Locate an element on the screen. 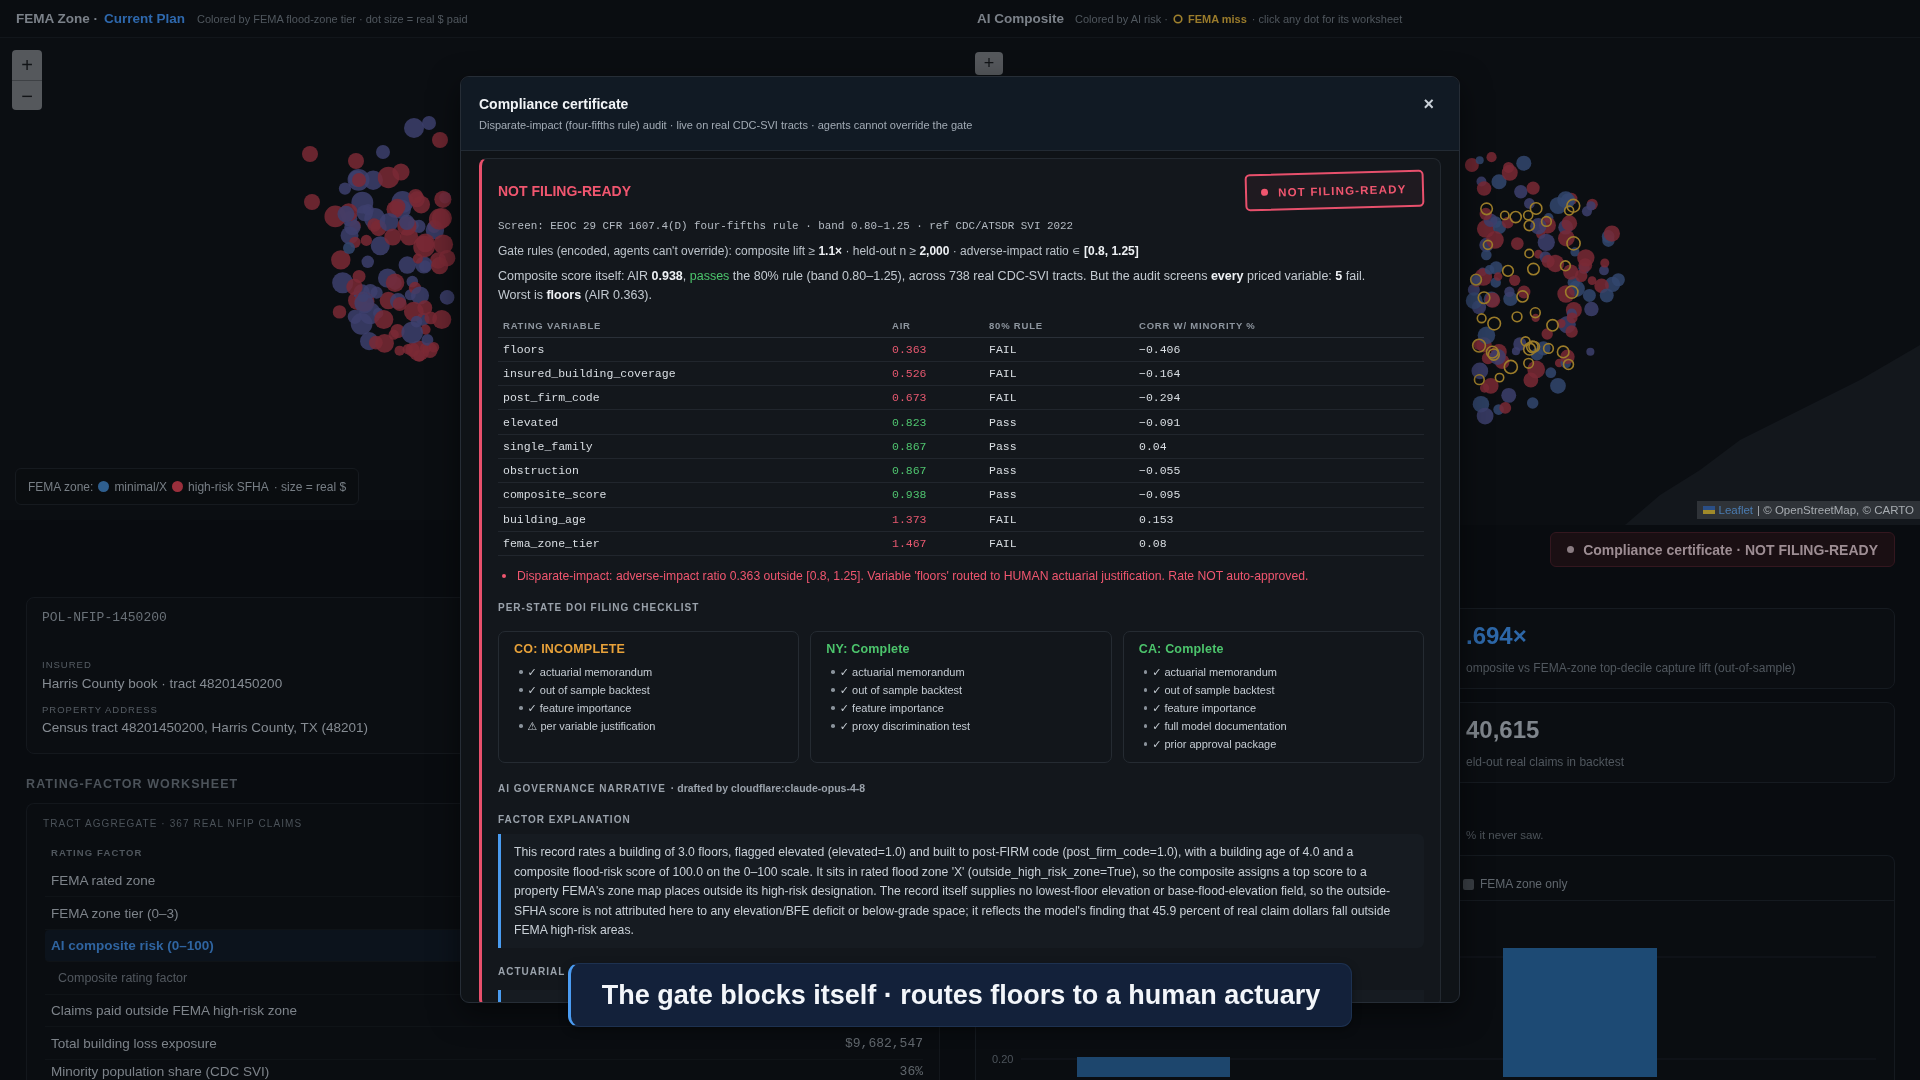 Image resolution: width=1920 pixels, height=1080 pixels. subsection-heading: FACTOR EXPLANATION is located at coordinates (564, 820).